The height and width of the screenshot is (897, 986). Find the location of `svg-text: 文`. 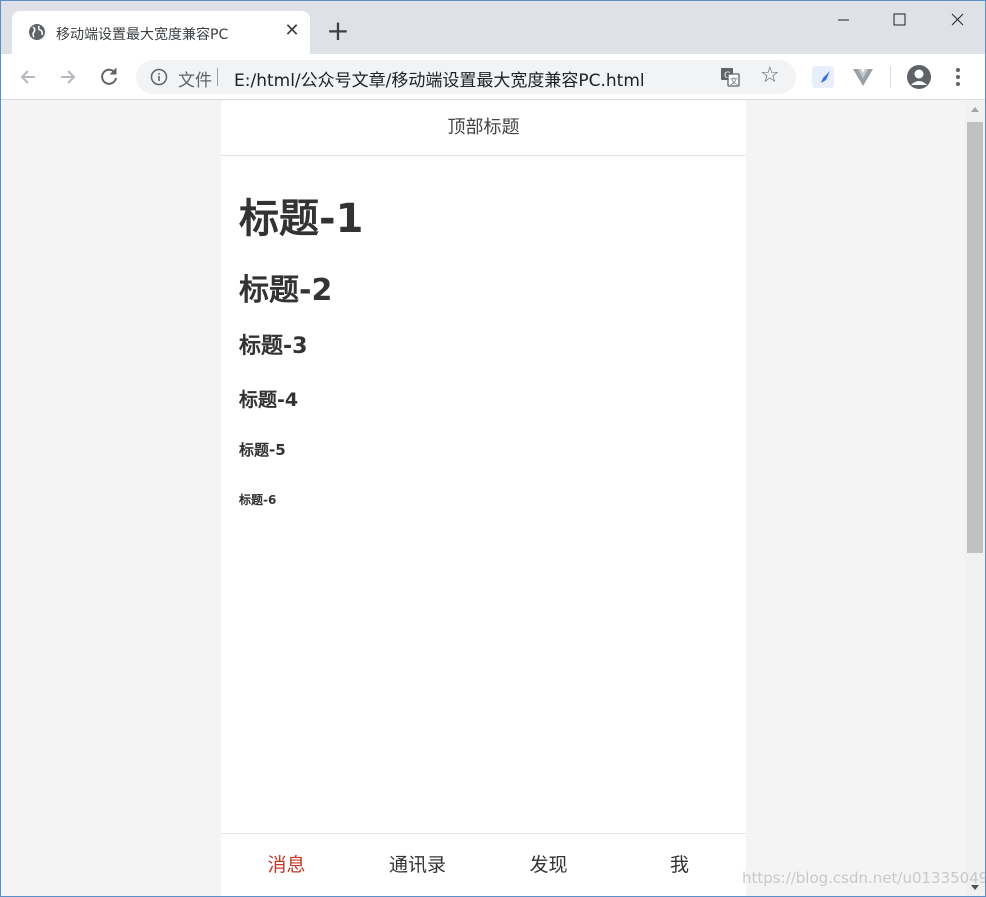

svg-text: 文 is located at coordinates (734, 81).